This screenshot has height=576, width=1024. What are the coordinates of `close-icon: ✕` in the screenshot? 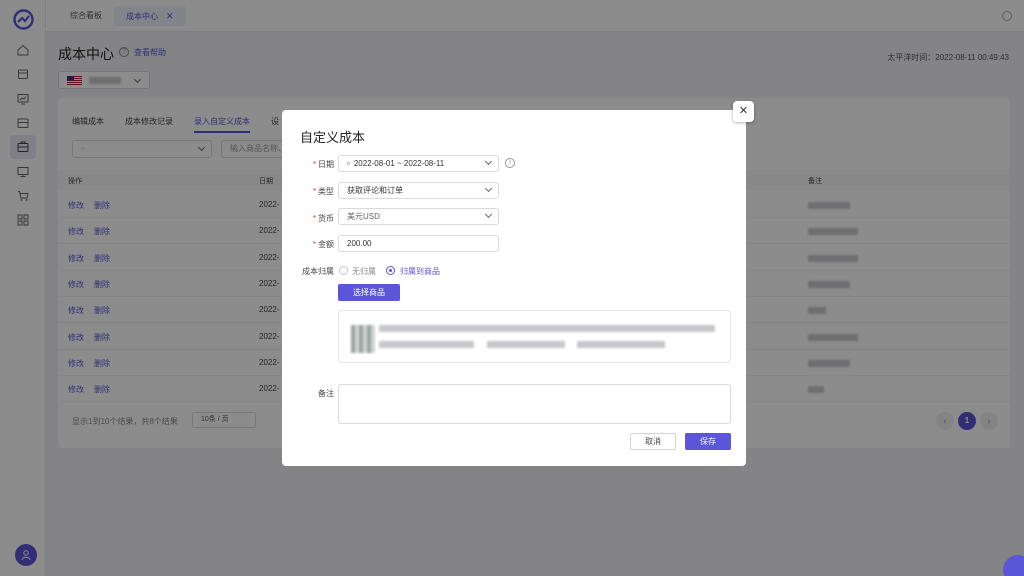 It's located at (743, 111).